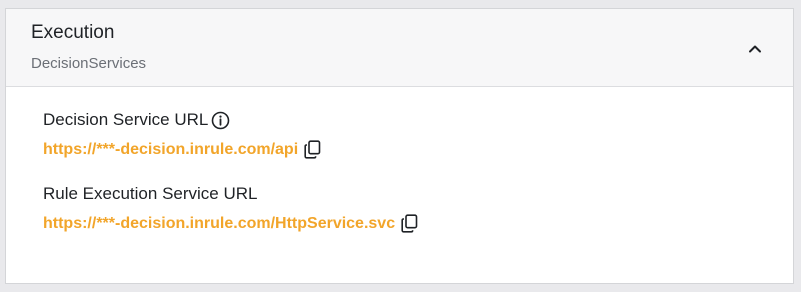  I want to click on field-label-text: Rule Execution Service URL, so click(150, 193).